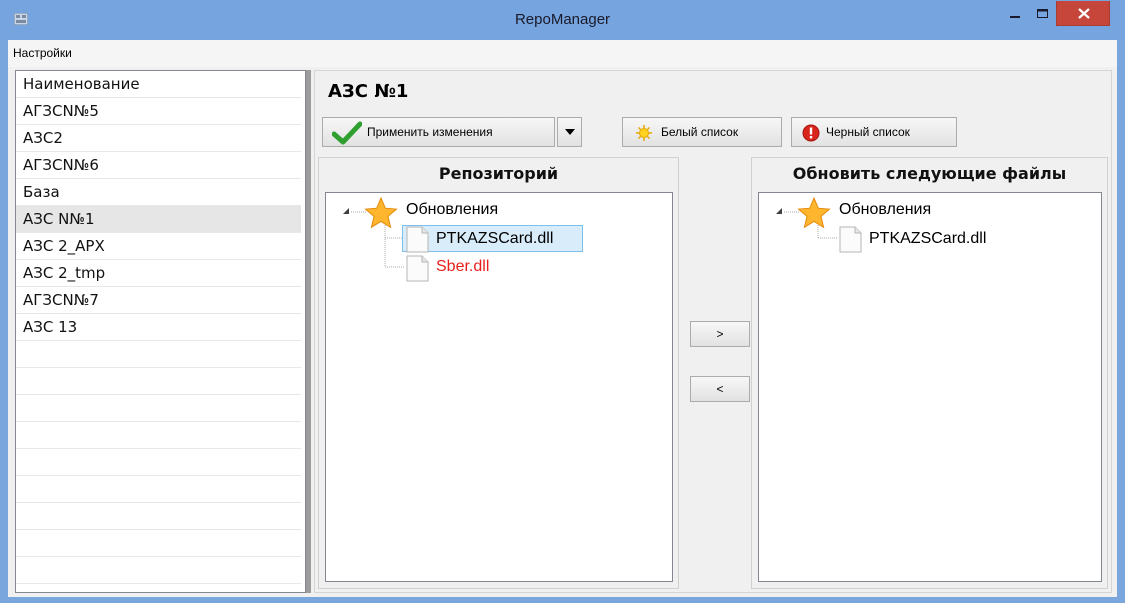 The image size is (1125, 603). Describe the element at coordinates (927, 239) in the screenshot. I see `update-file: PTKAZSCard.dll` at that location.